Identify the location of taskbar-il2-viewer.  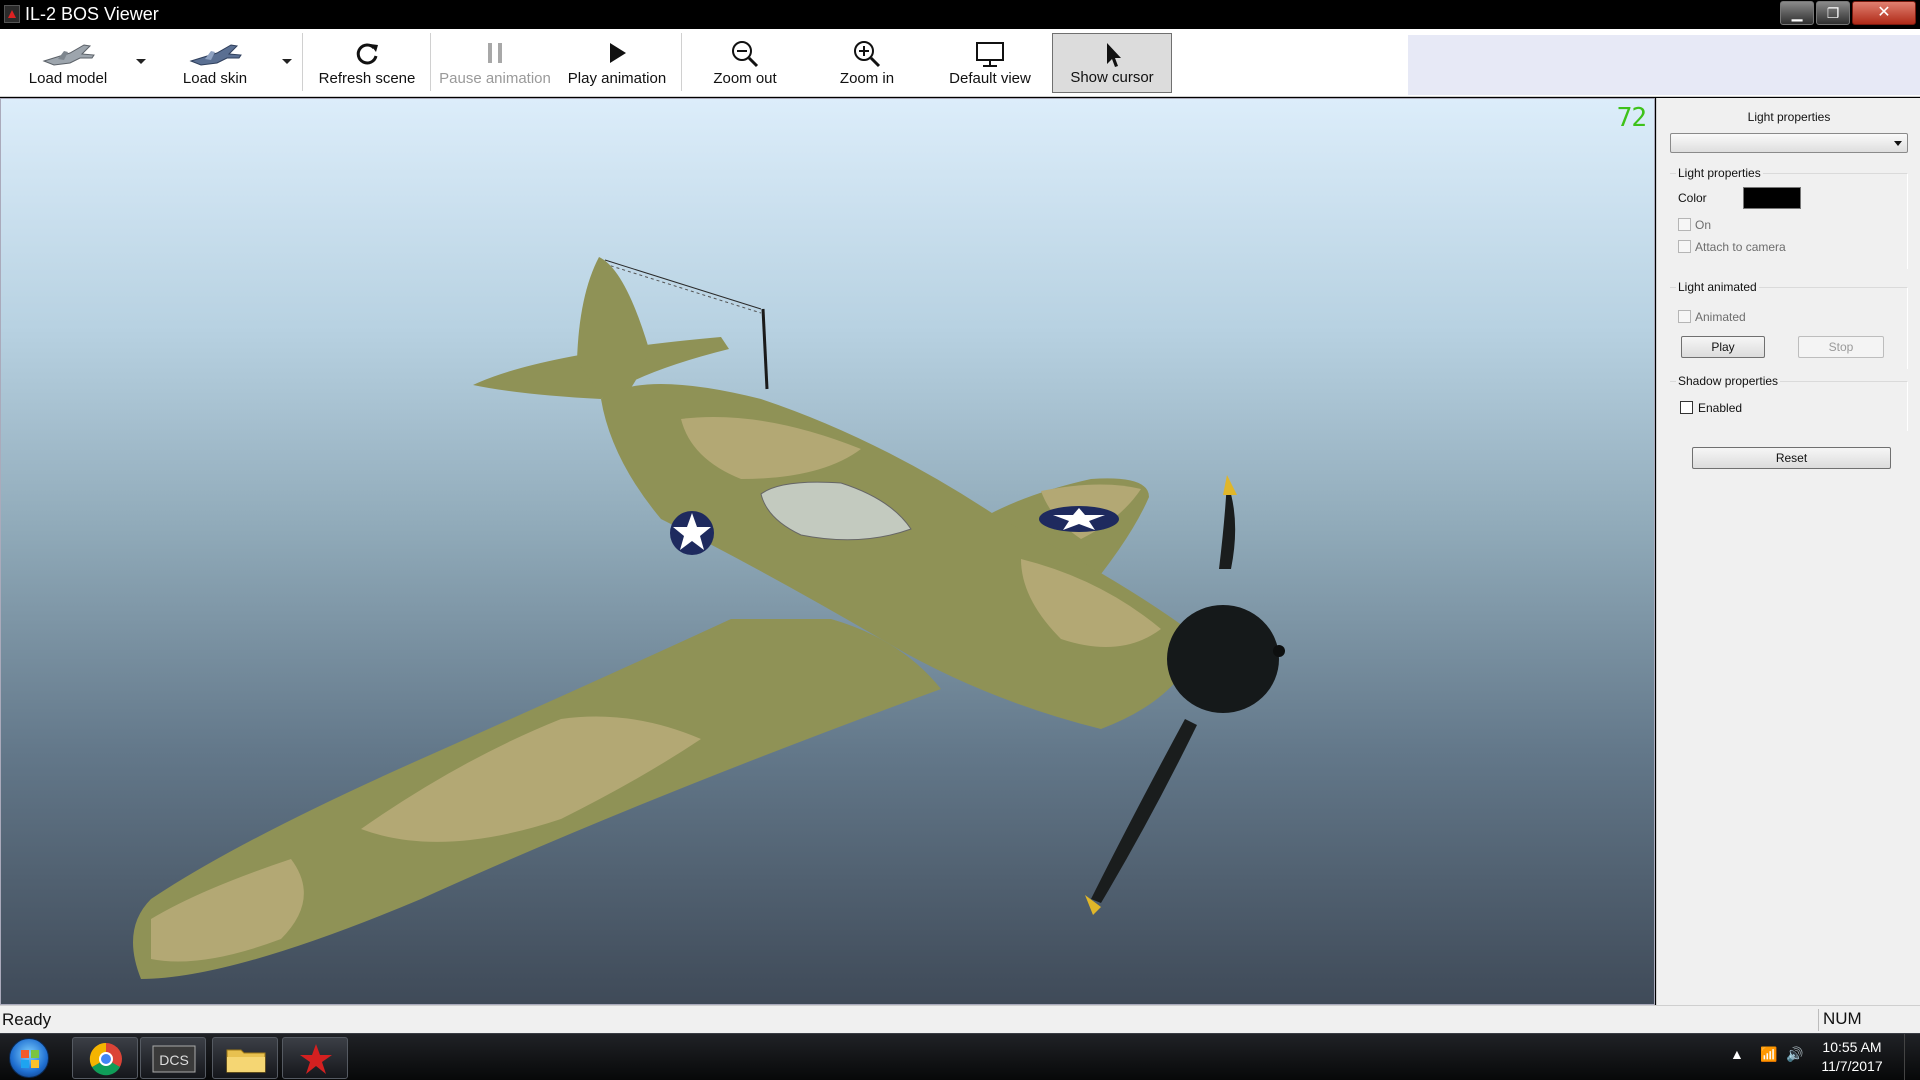
(315, 1058).